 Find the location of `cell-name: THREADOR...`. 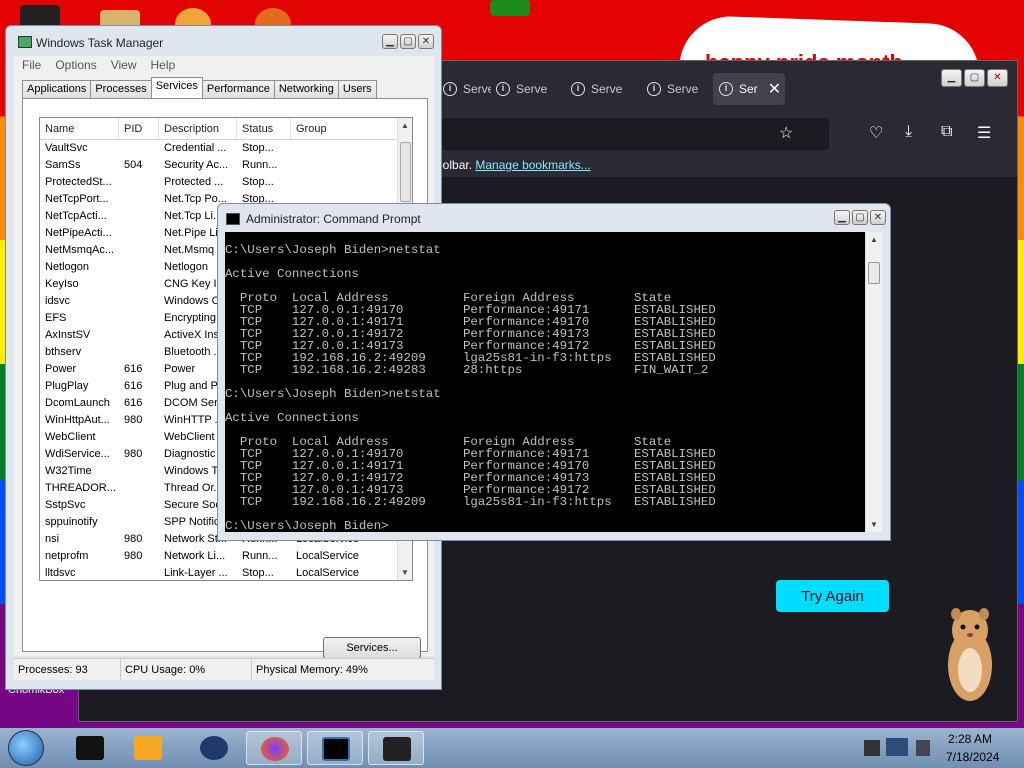

cell-name: THREADOR... is located at coordinates (80, 488).